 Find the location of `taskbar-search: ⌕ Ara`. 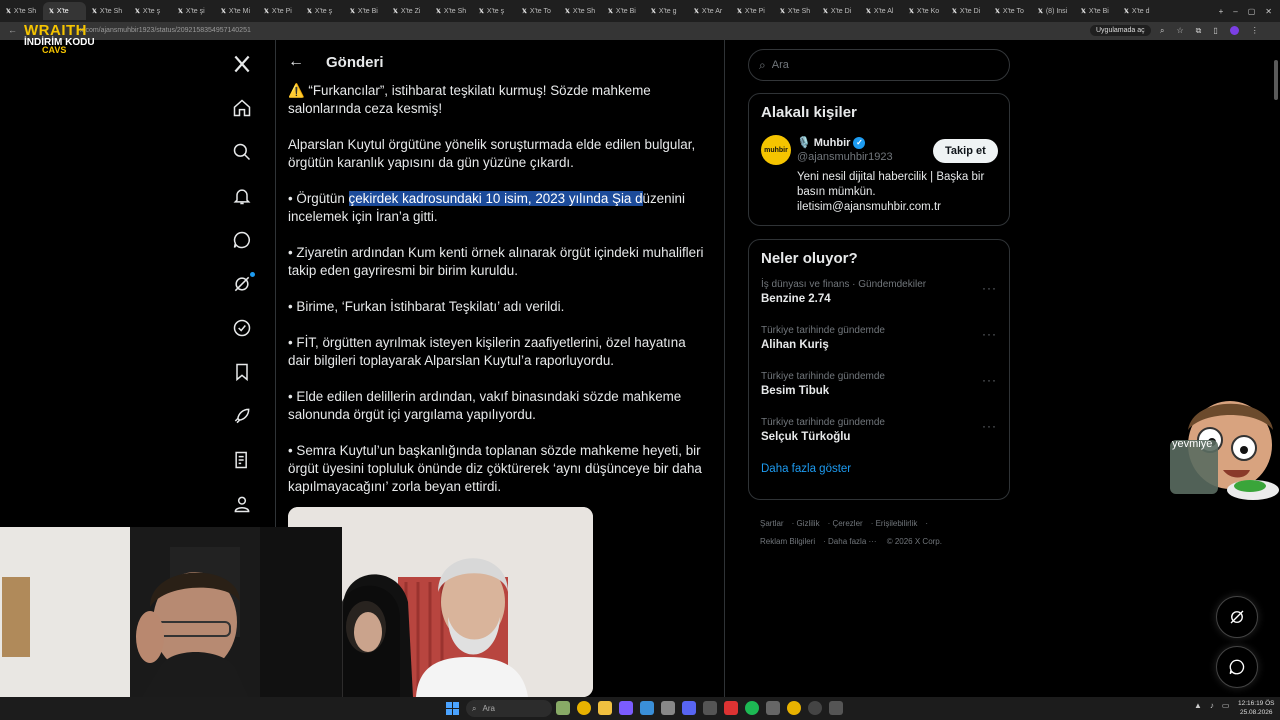

taskbar-search: ⌕ Ara is located at coordinates (509, 708).